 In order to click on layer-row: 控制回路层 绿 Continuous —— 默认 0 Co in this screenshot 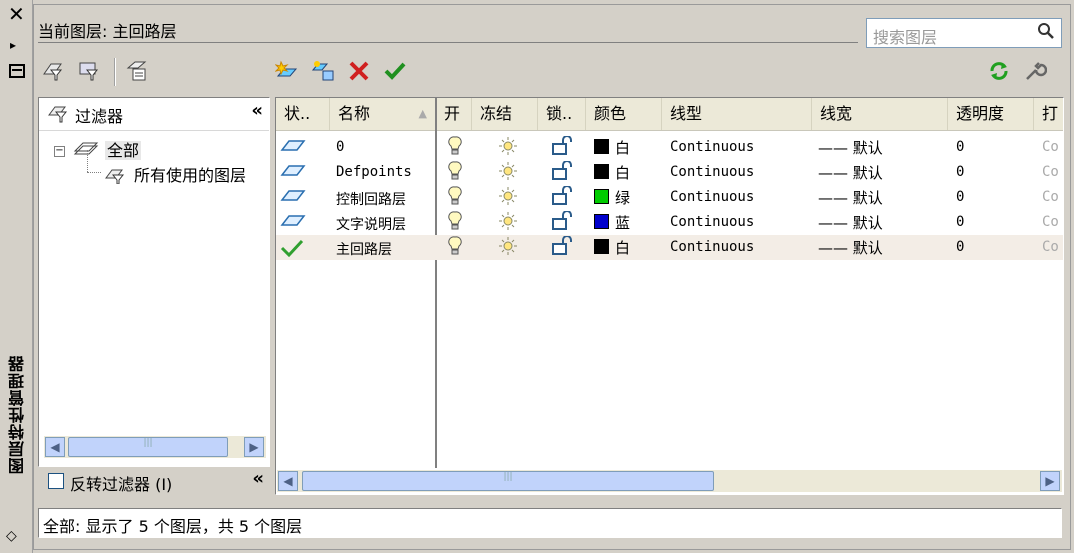, I will do `click(669, 197)`.